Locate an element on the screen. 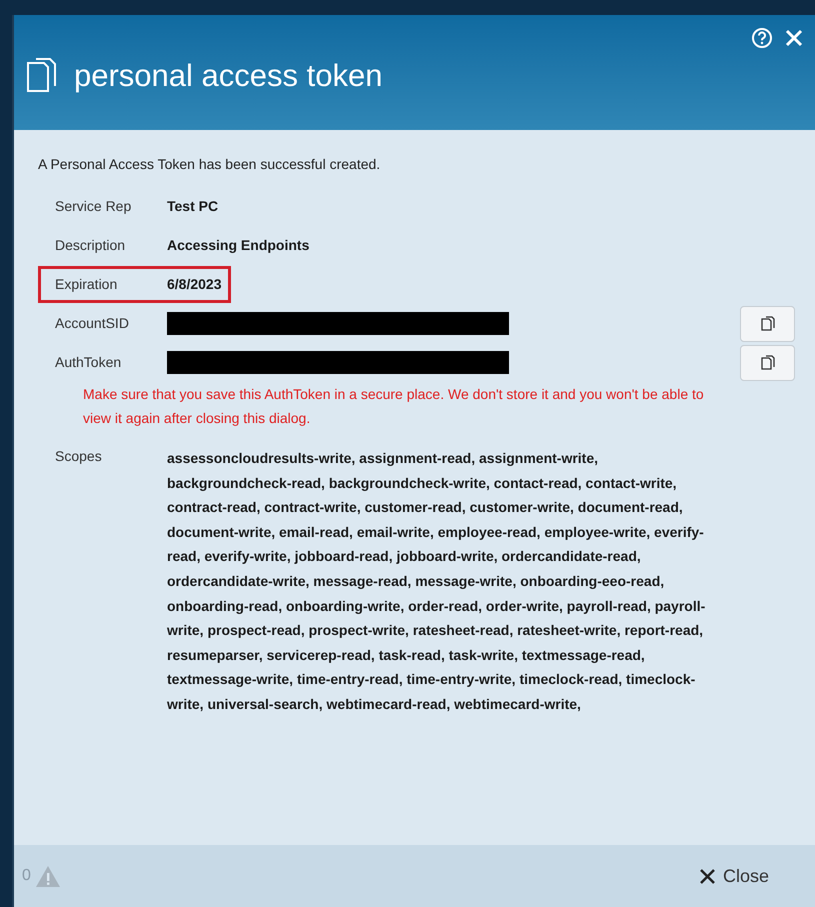 The width and height of the screenshot is (815, 907). close-button: Close is located at coordinates (734, 876).